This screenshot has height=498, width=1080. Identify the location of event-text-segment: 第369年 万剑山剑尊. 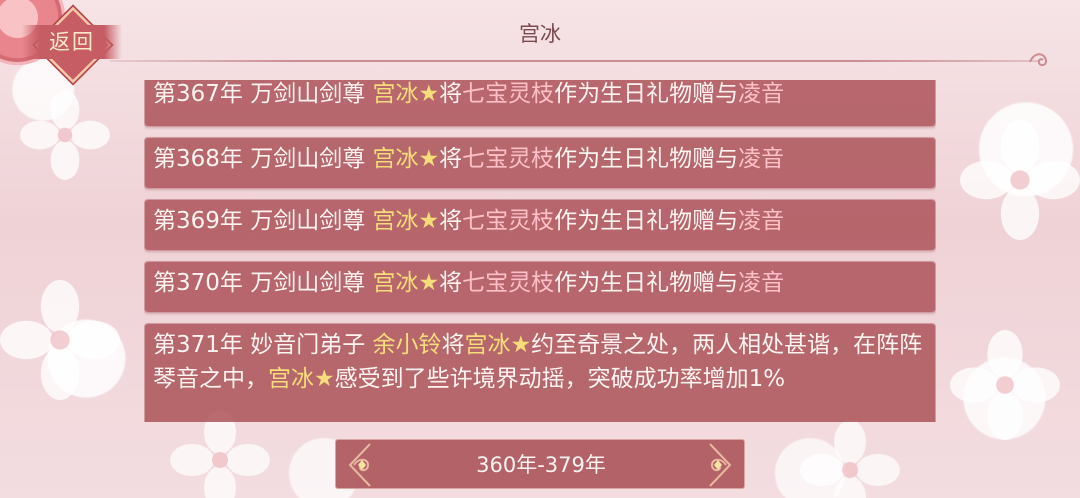
(263, 221).